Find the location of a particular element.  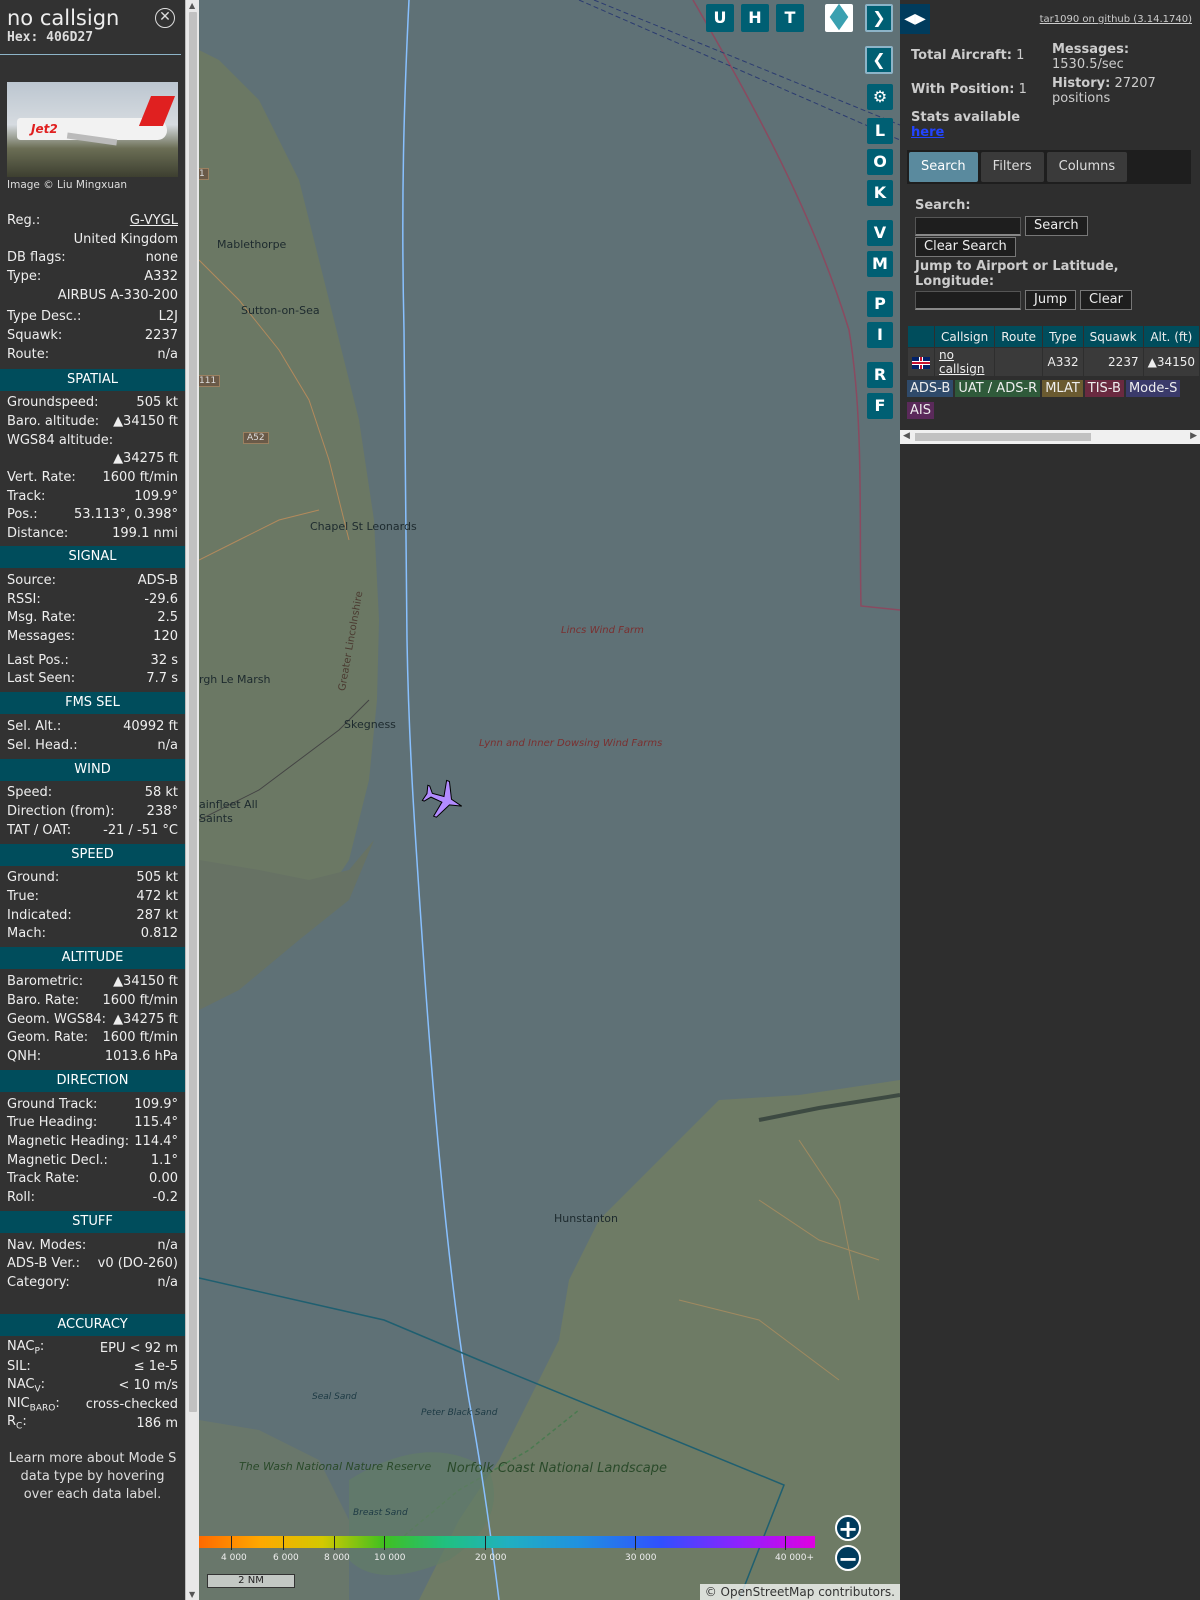

row-label: Msg. Rate: is located at coordinates (41, 617).